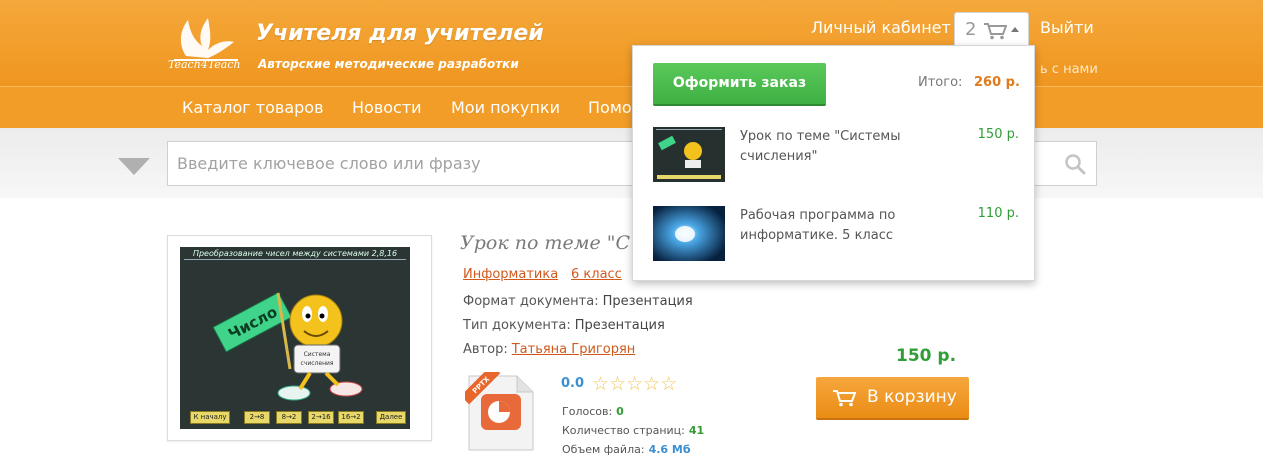  What do you see at coordinates (289, 417) in the screenshot?
I see `slide-button: 8→2` at bounding box center [289, 417].